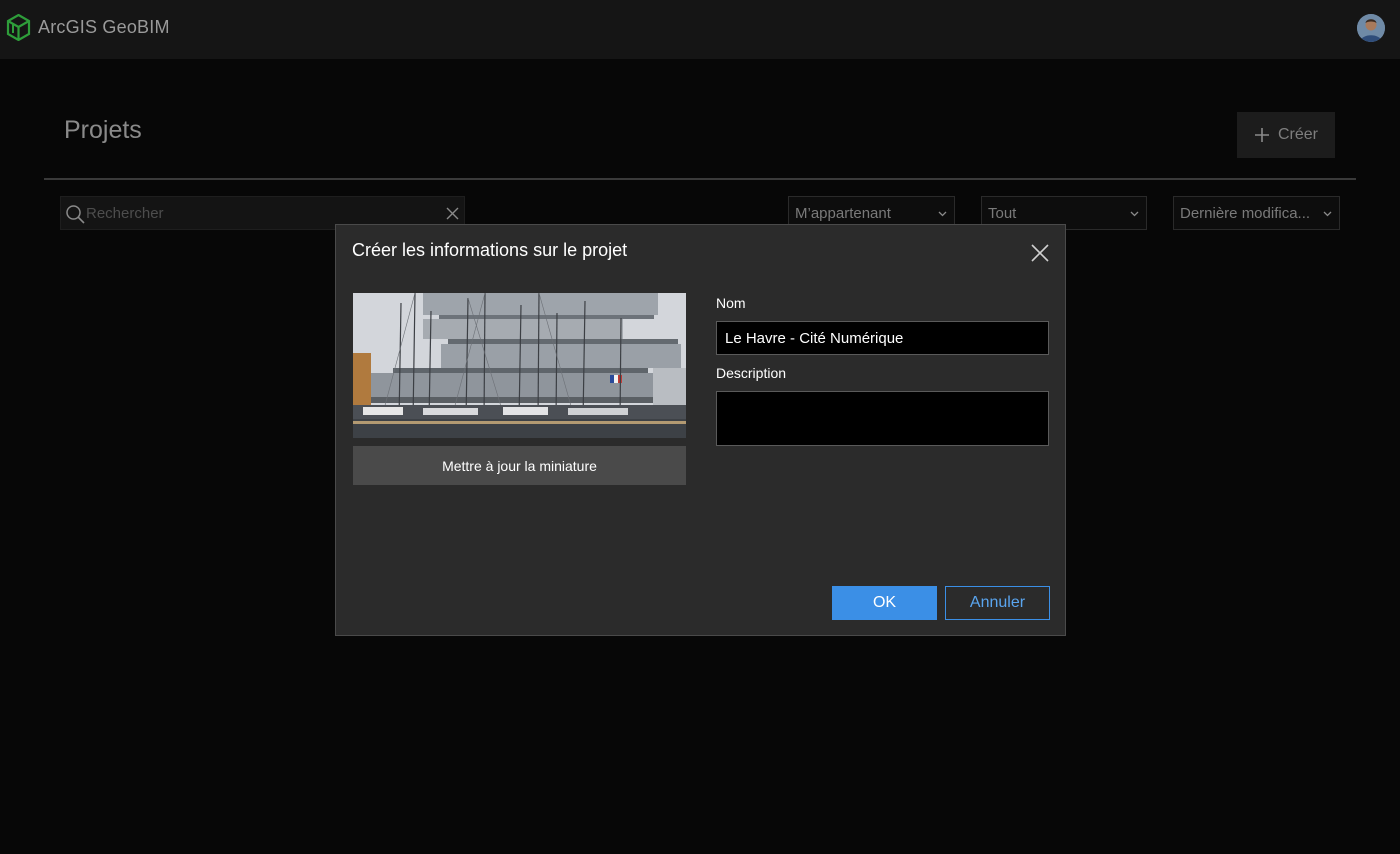 This screenshot has height=854, width=1400. What do you see at coordinates (519, 465) in the screenshot?
I see `update-thumbnail-button: Mettre à jour la miniature` at bounding box center [519, 465].